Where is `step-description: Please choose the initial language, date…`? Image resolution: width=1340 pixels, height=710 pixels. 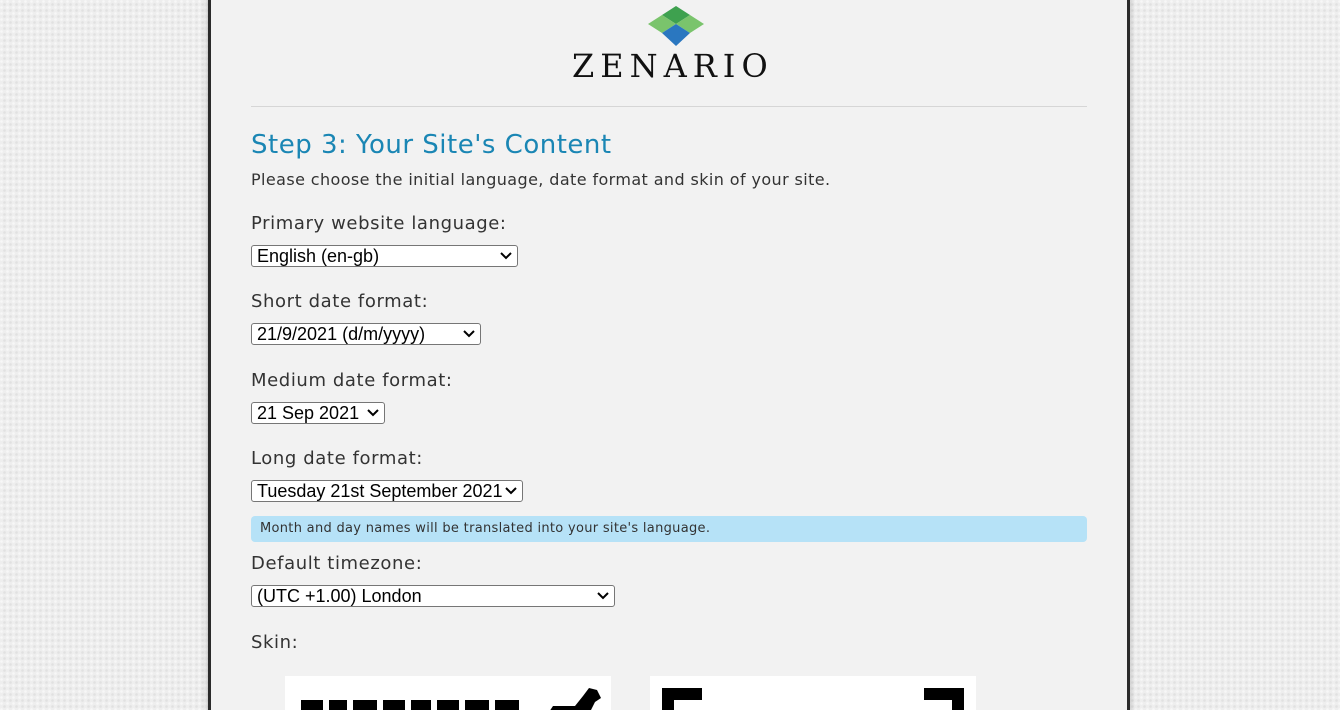 step-description: Please choose the initial language, date… is located at coordinates (541, 179).